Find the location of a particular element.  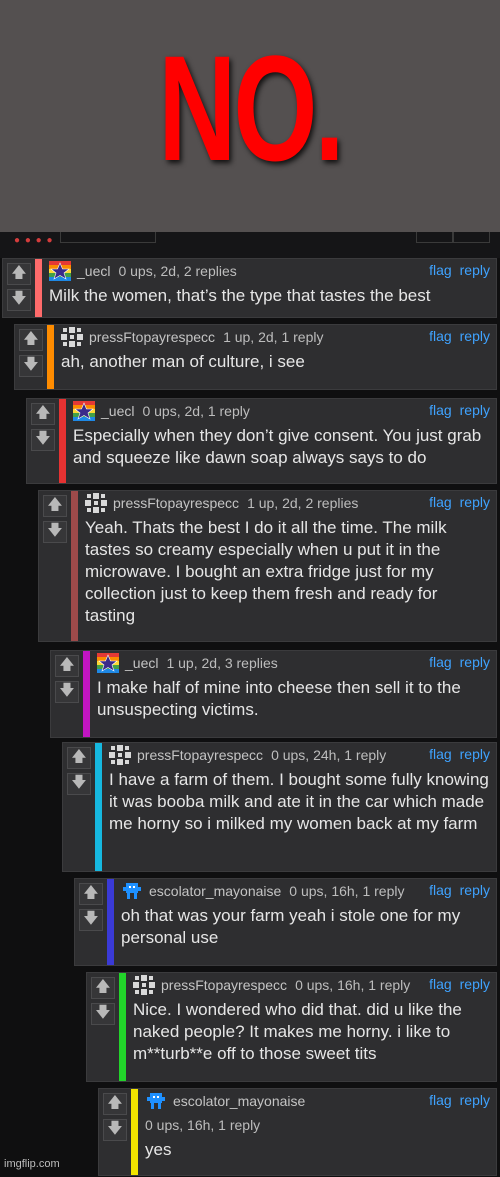

comment-stats: 0 ups, 24h, 1 reply is located at coordinates (329, 755).